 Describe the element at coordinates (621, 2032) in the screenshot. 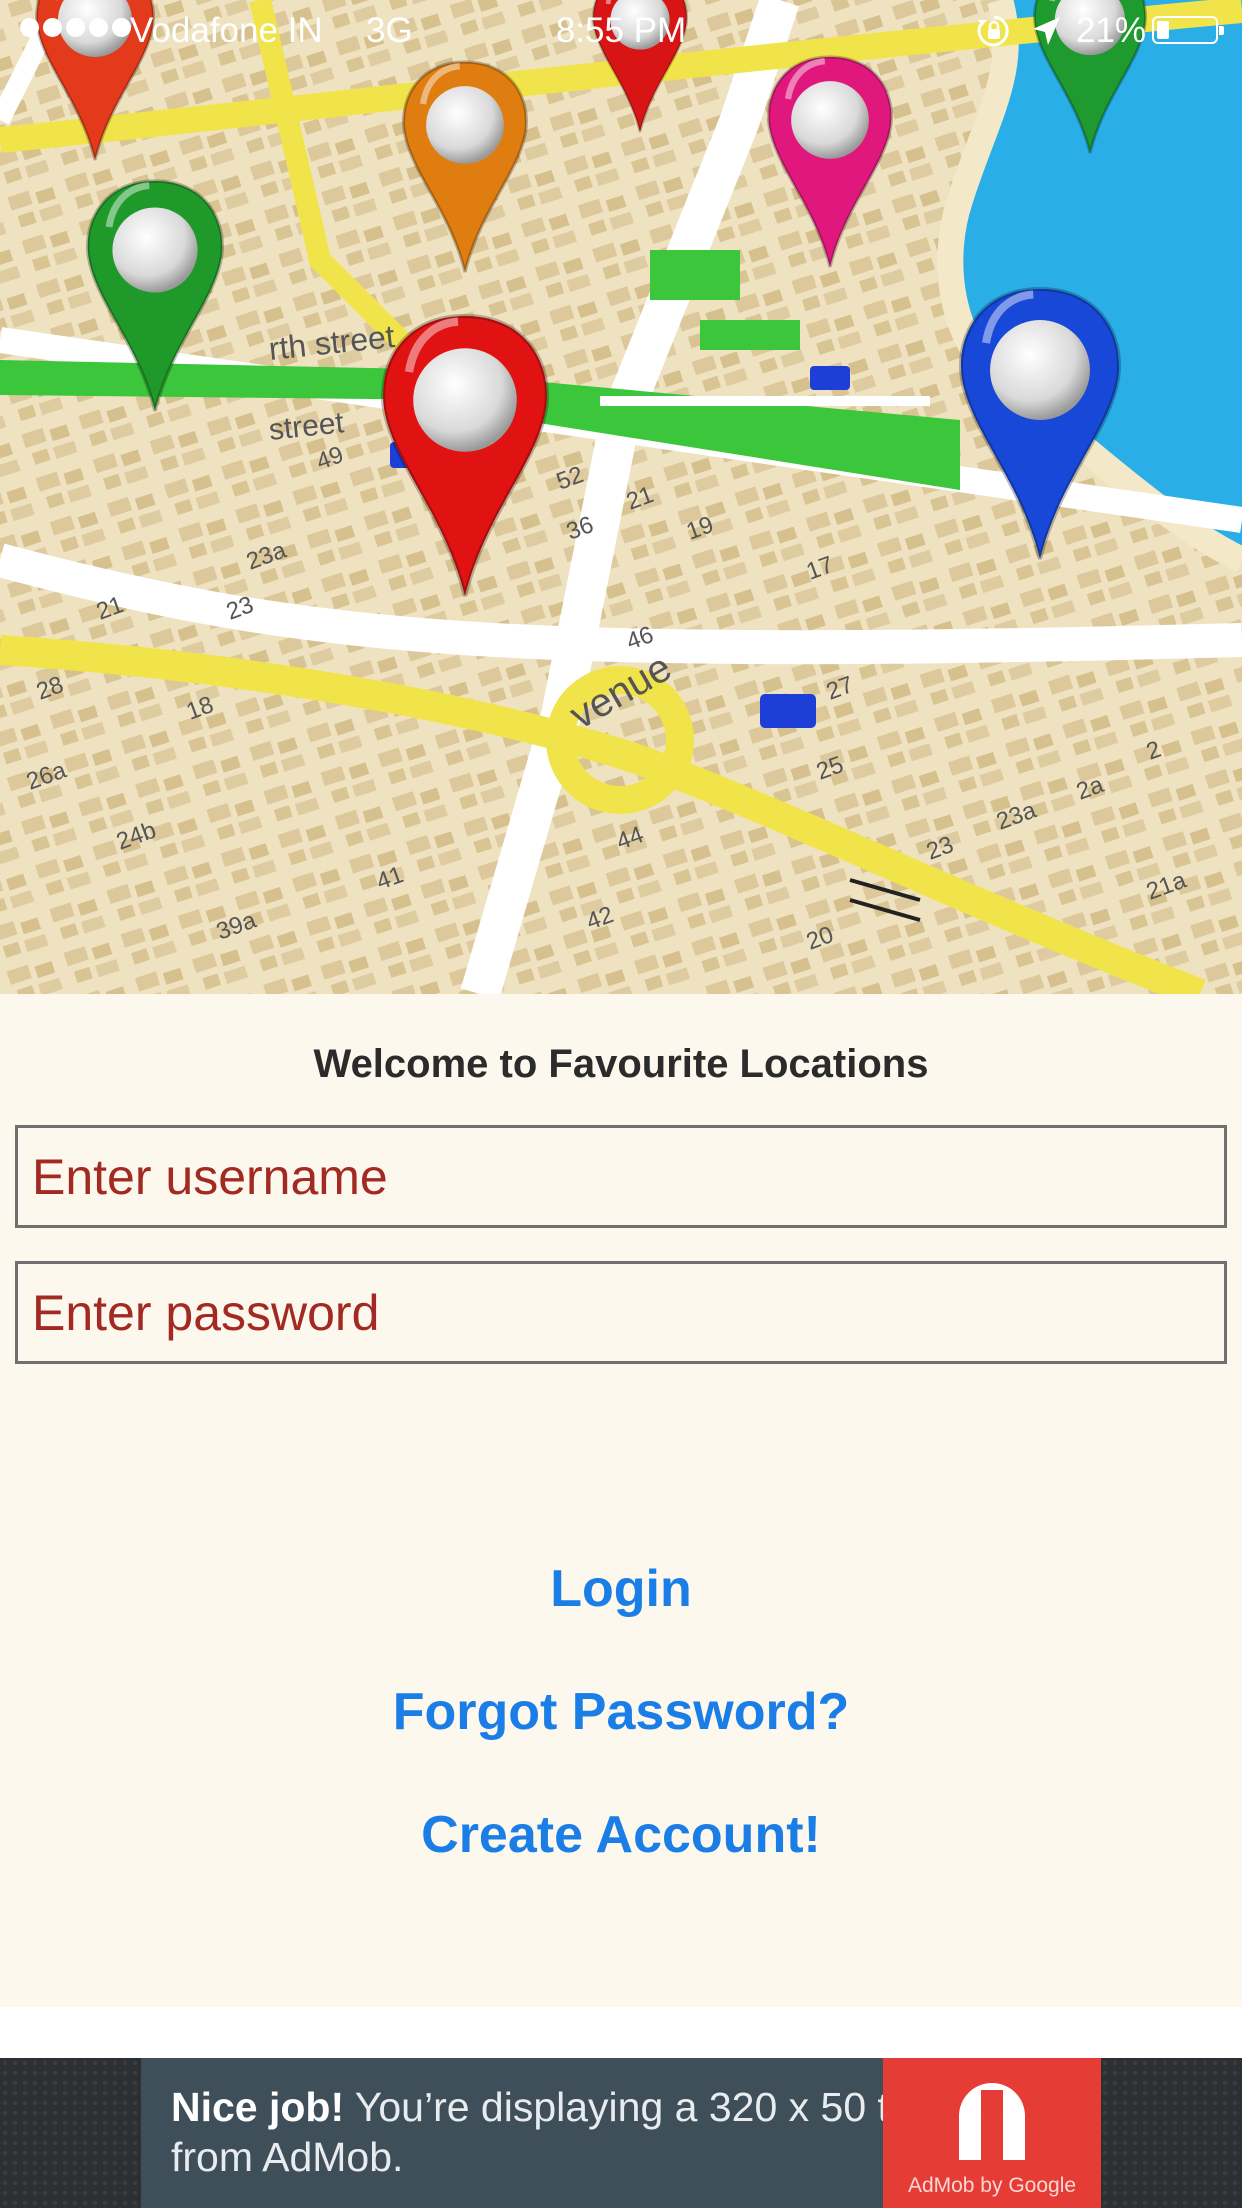

I see `ad-separator` at that location.